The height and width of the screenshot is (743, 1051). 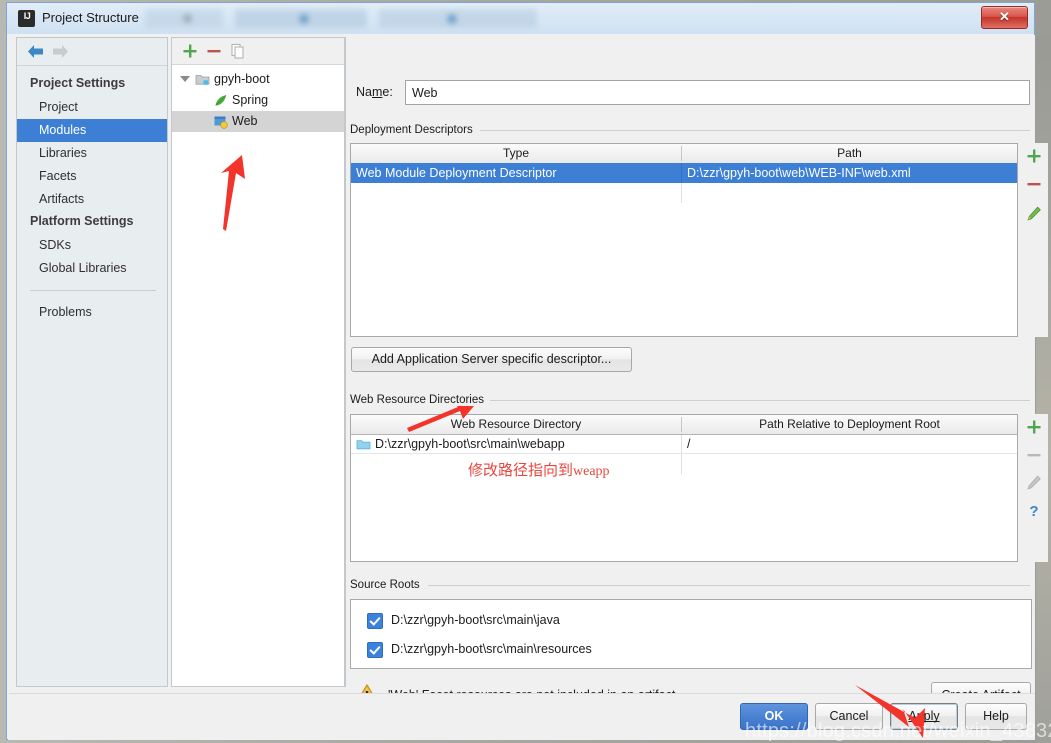 I want to click on sidebar-item-artifacts: Artifacts, so click(x=92, y=199).